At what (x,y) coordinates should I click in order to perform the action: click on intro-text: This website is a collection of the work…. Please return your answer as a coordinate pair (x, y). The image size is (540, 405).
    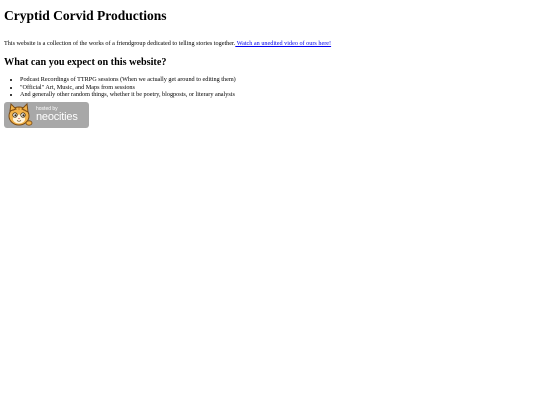
    Looking at the image, I should click on (120, 43).